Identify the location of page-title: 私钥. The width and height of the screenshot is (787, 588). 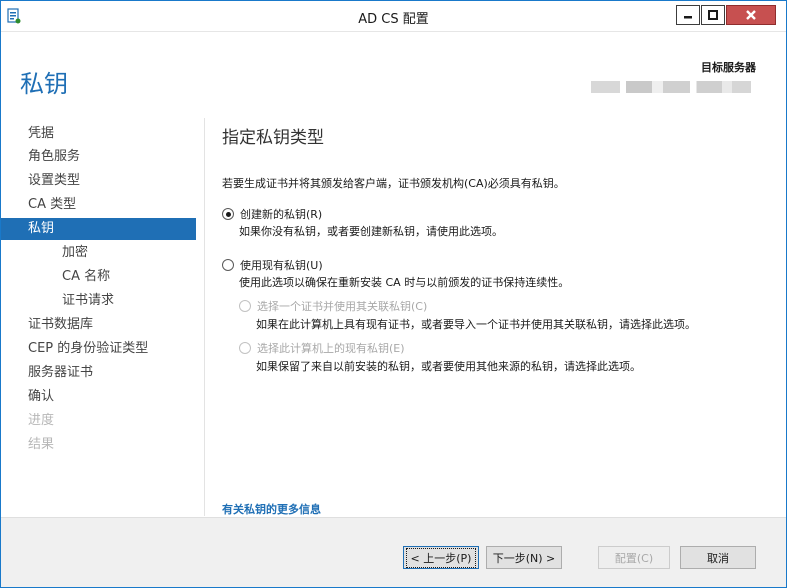
(44, 84).